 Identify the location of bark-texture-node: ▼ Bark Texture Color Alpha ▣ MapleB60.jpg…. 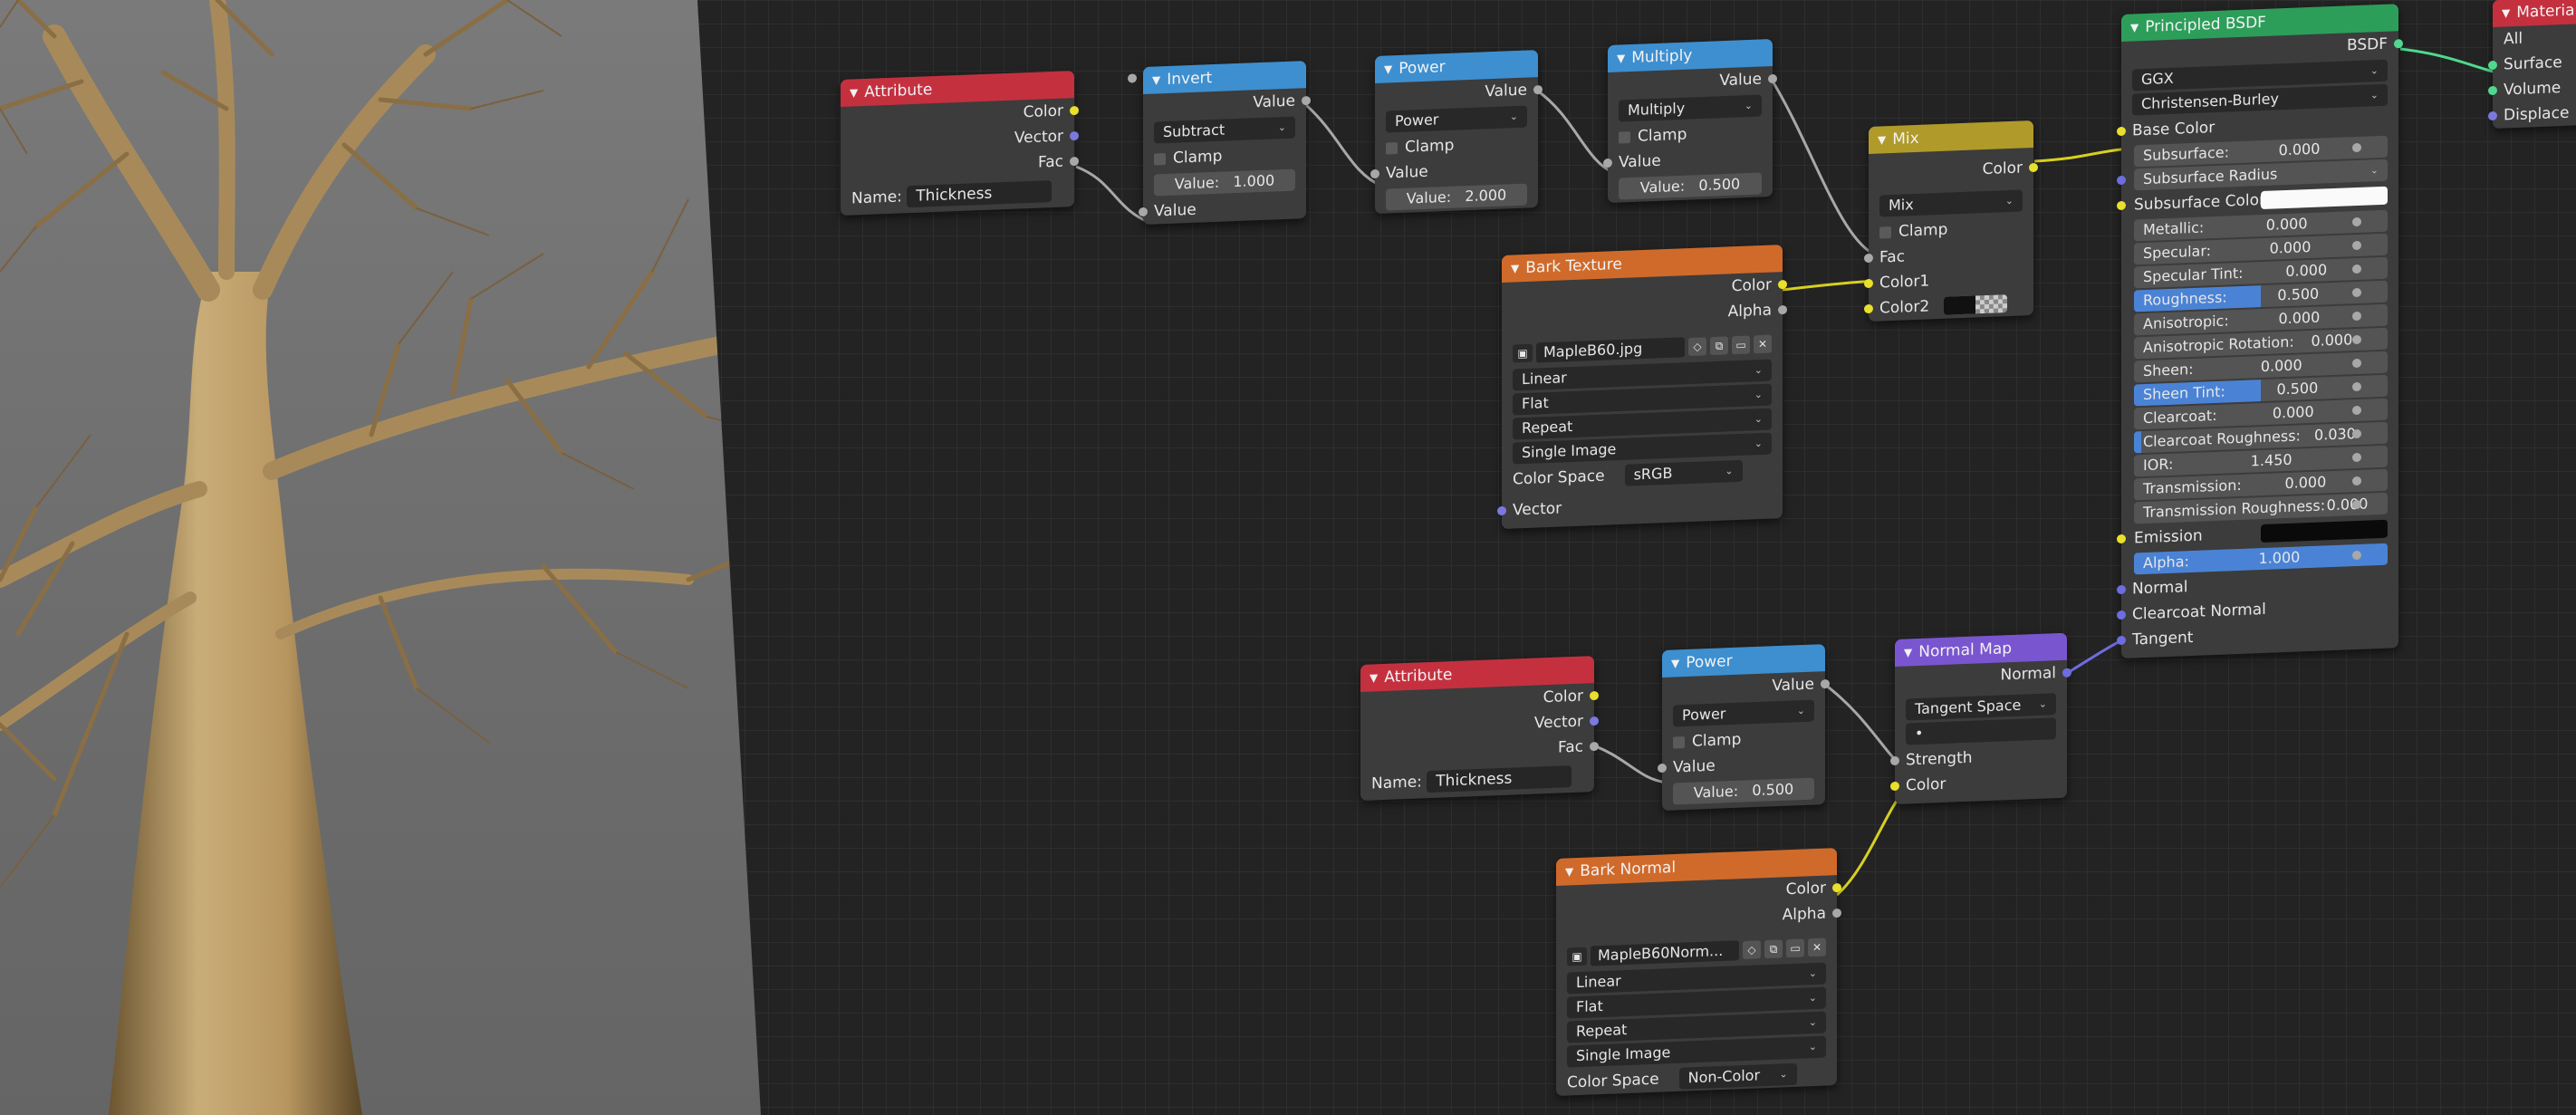
(1642, 387).